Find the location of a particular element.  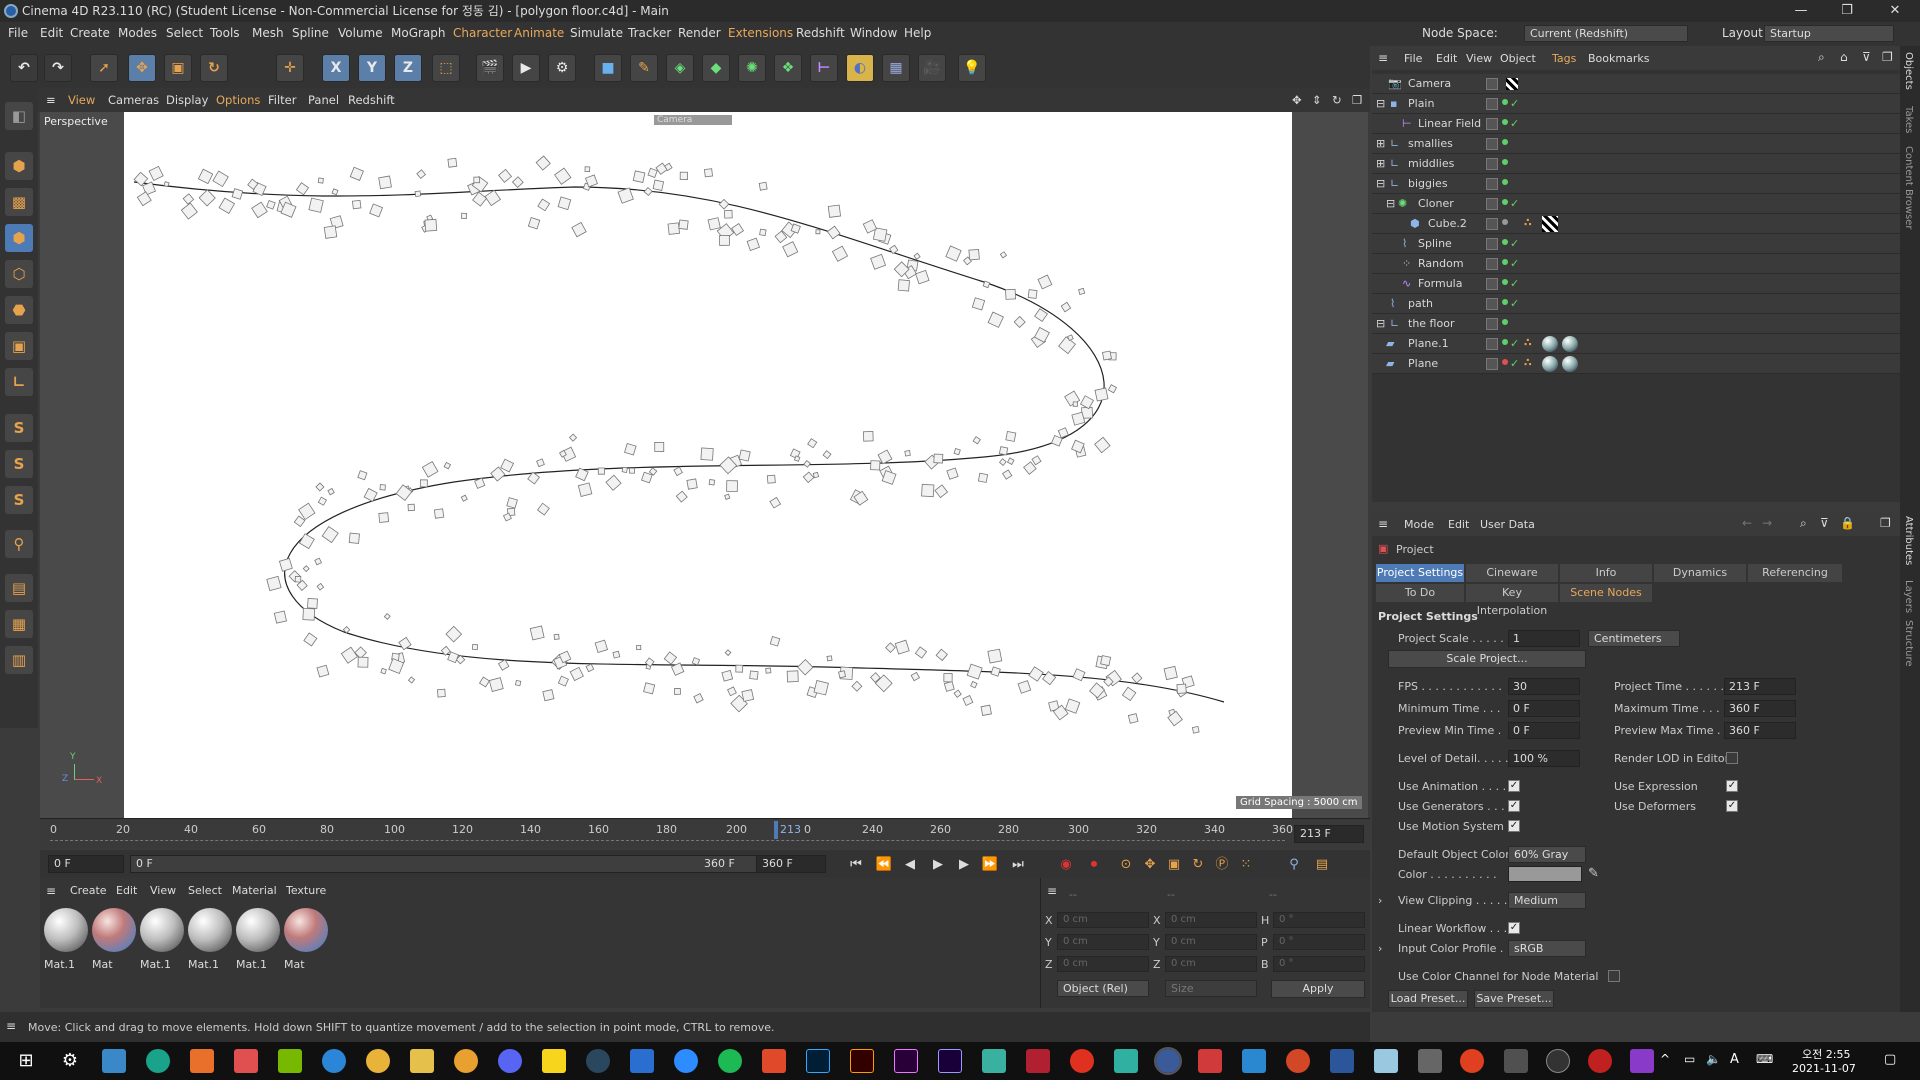

record-icon: ◉ is located at coordinates (1066, 865).